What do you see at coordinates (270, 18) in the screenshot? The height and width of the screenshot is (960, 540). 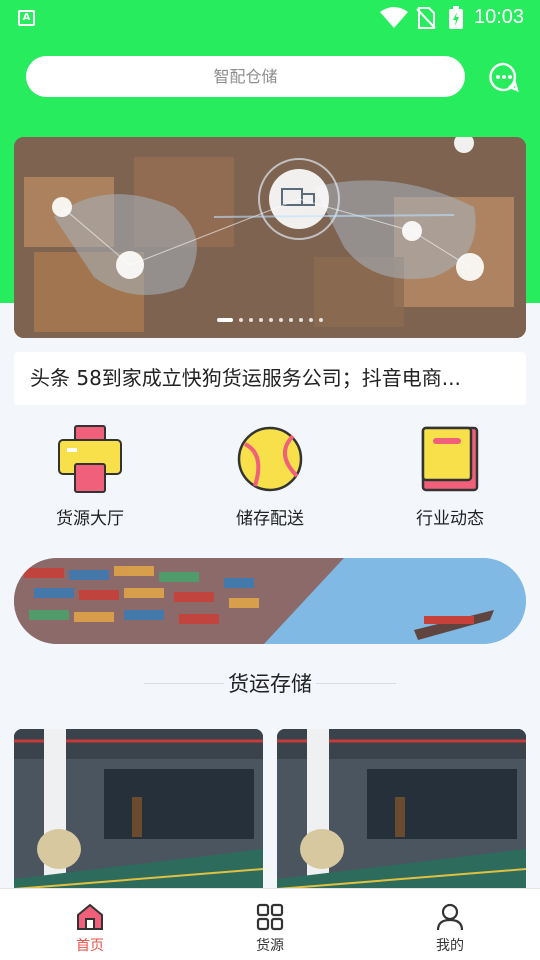 I see `status-bar: A 10:03` at bounding box center [270, 18].